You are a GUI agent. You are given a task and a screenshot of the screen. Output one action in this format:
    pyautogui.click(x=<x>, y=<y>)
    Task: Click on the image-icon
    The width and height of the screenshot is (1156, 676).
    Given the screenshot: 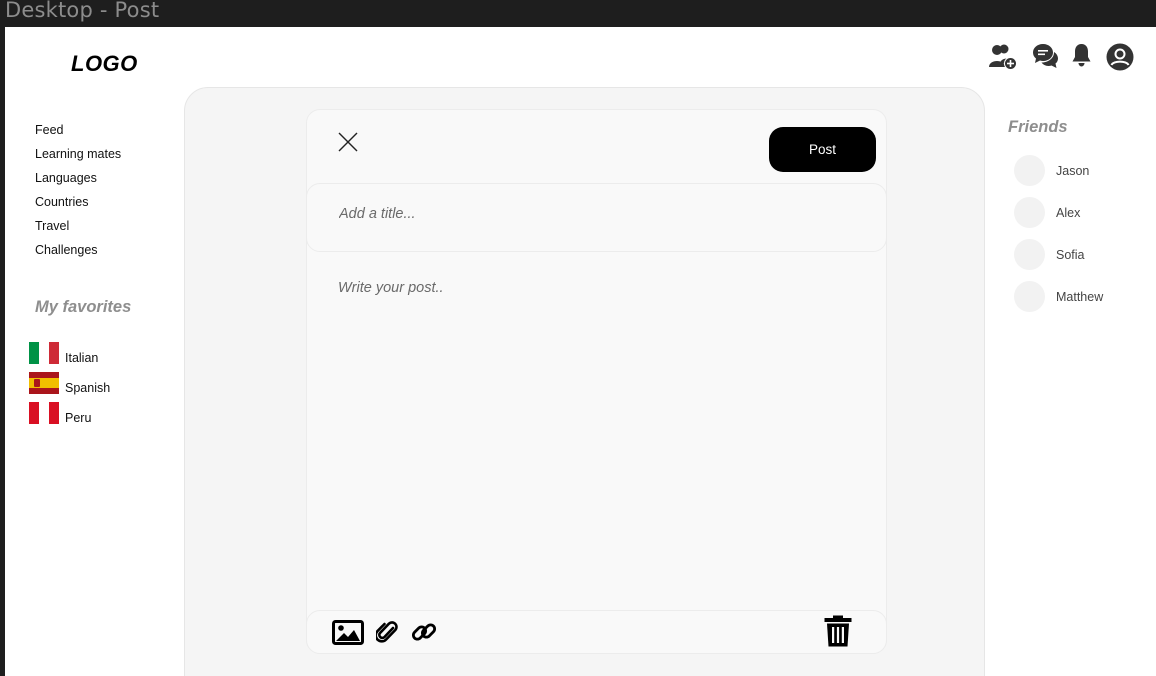 What is the action you would take?
    pyautogui.click(x=348, y=632)
    